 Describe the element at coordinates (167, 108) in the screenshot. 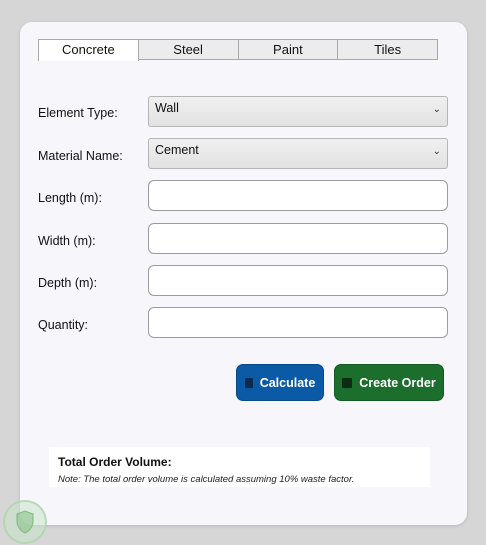

I see `element-type-value: Wall` at that location.